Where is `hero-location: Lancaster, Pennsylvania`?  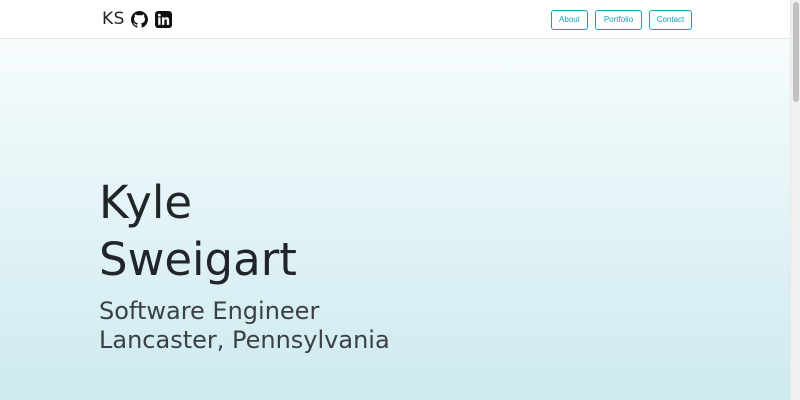
hero-location: Lancaster, Pennsylvania is located at coordinates (244, 340).